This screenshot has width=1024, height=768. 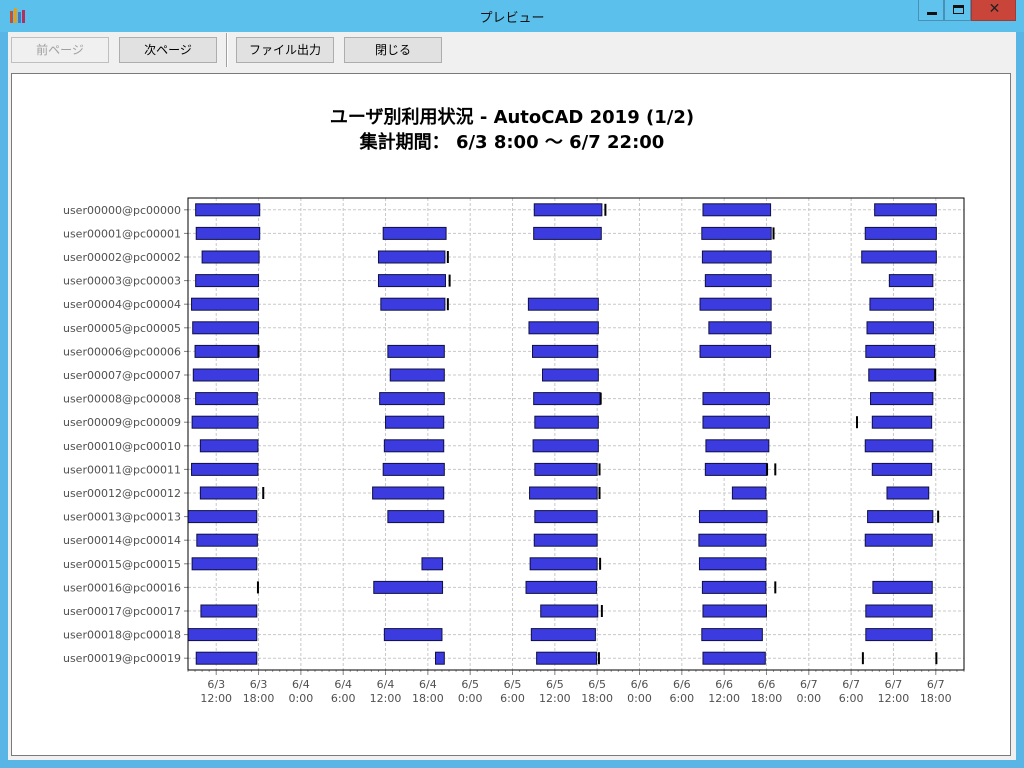 I want to click on row-label: user00000@pc00000, so click(x=122, y=210).